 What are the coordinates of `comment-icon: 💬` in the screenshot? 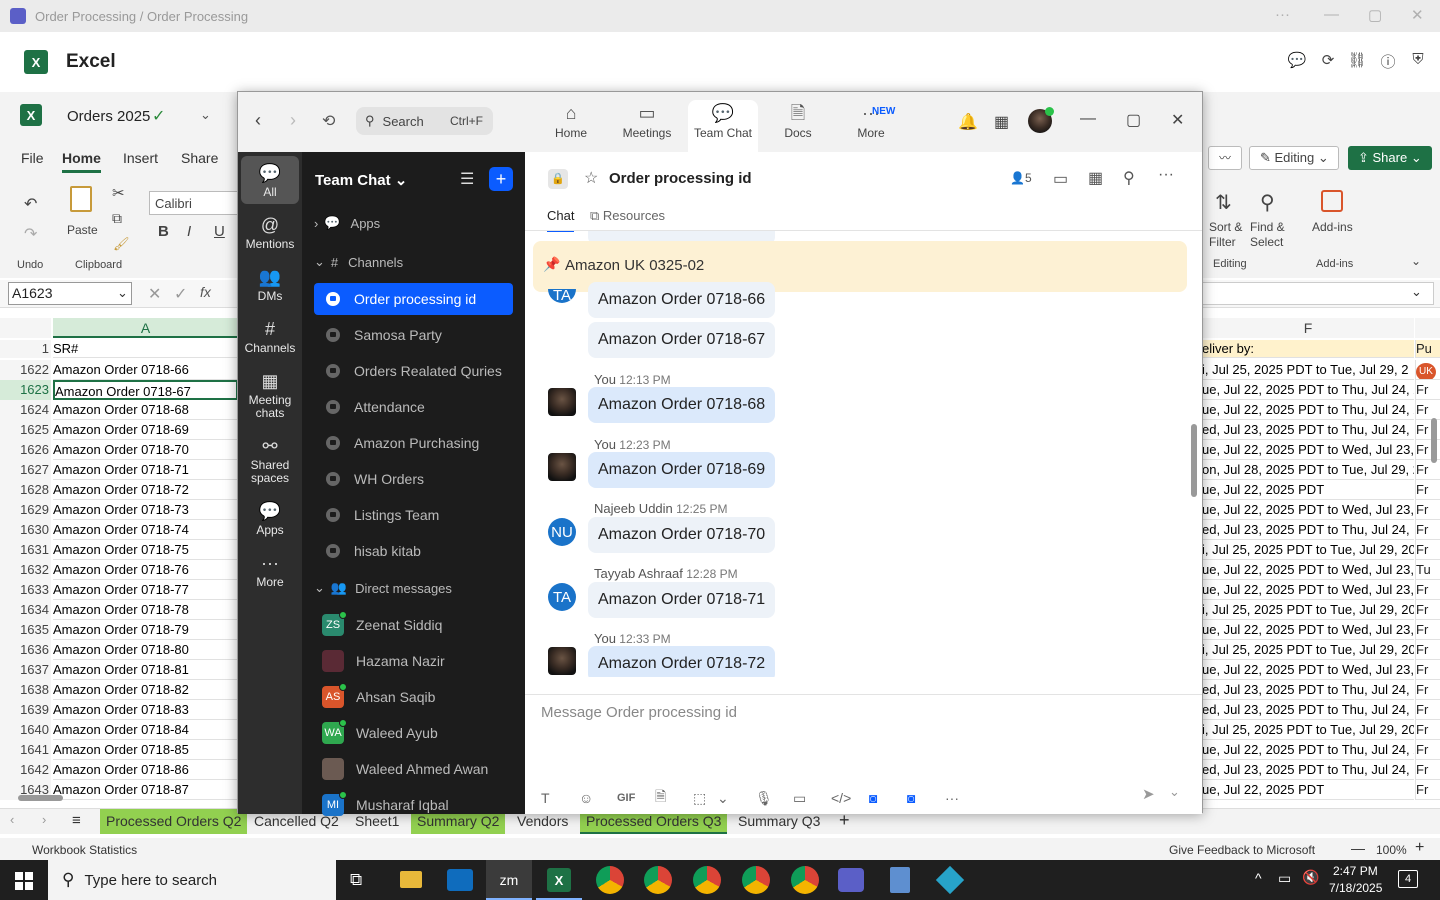 It's located at (1297, 61).